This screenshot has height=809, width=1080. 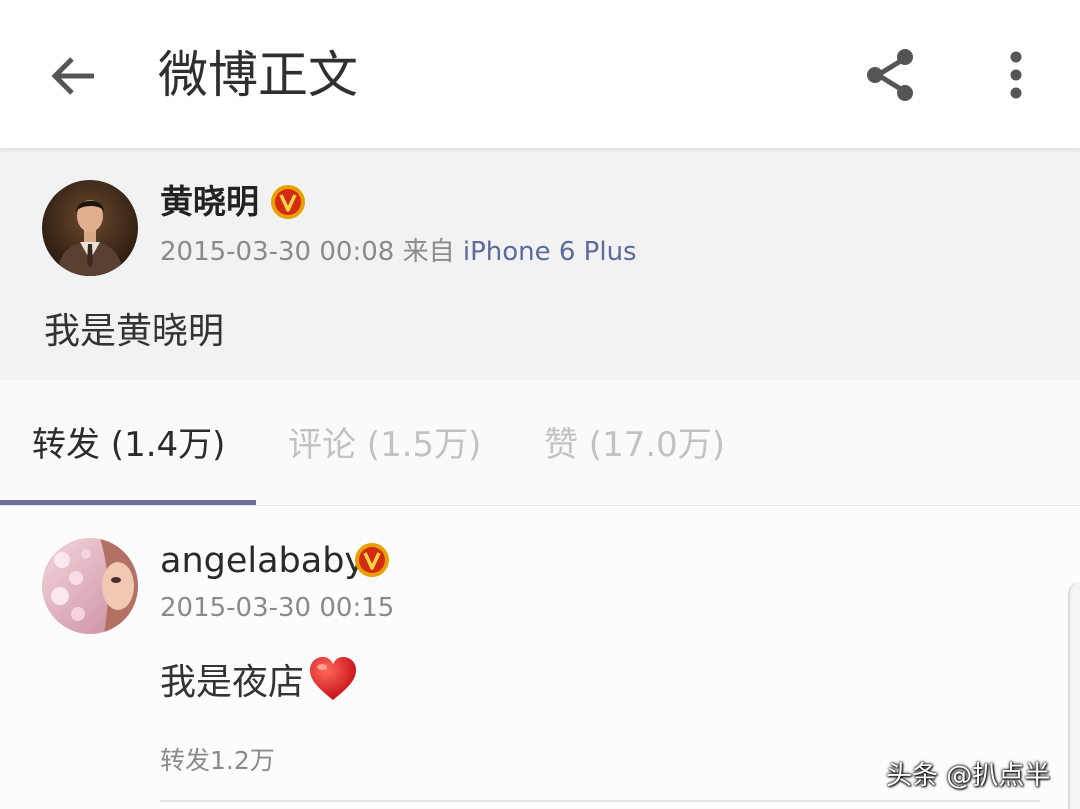 I want to click on share-button, so click(x=891, y=75).